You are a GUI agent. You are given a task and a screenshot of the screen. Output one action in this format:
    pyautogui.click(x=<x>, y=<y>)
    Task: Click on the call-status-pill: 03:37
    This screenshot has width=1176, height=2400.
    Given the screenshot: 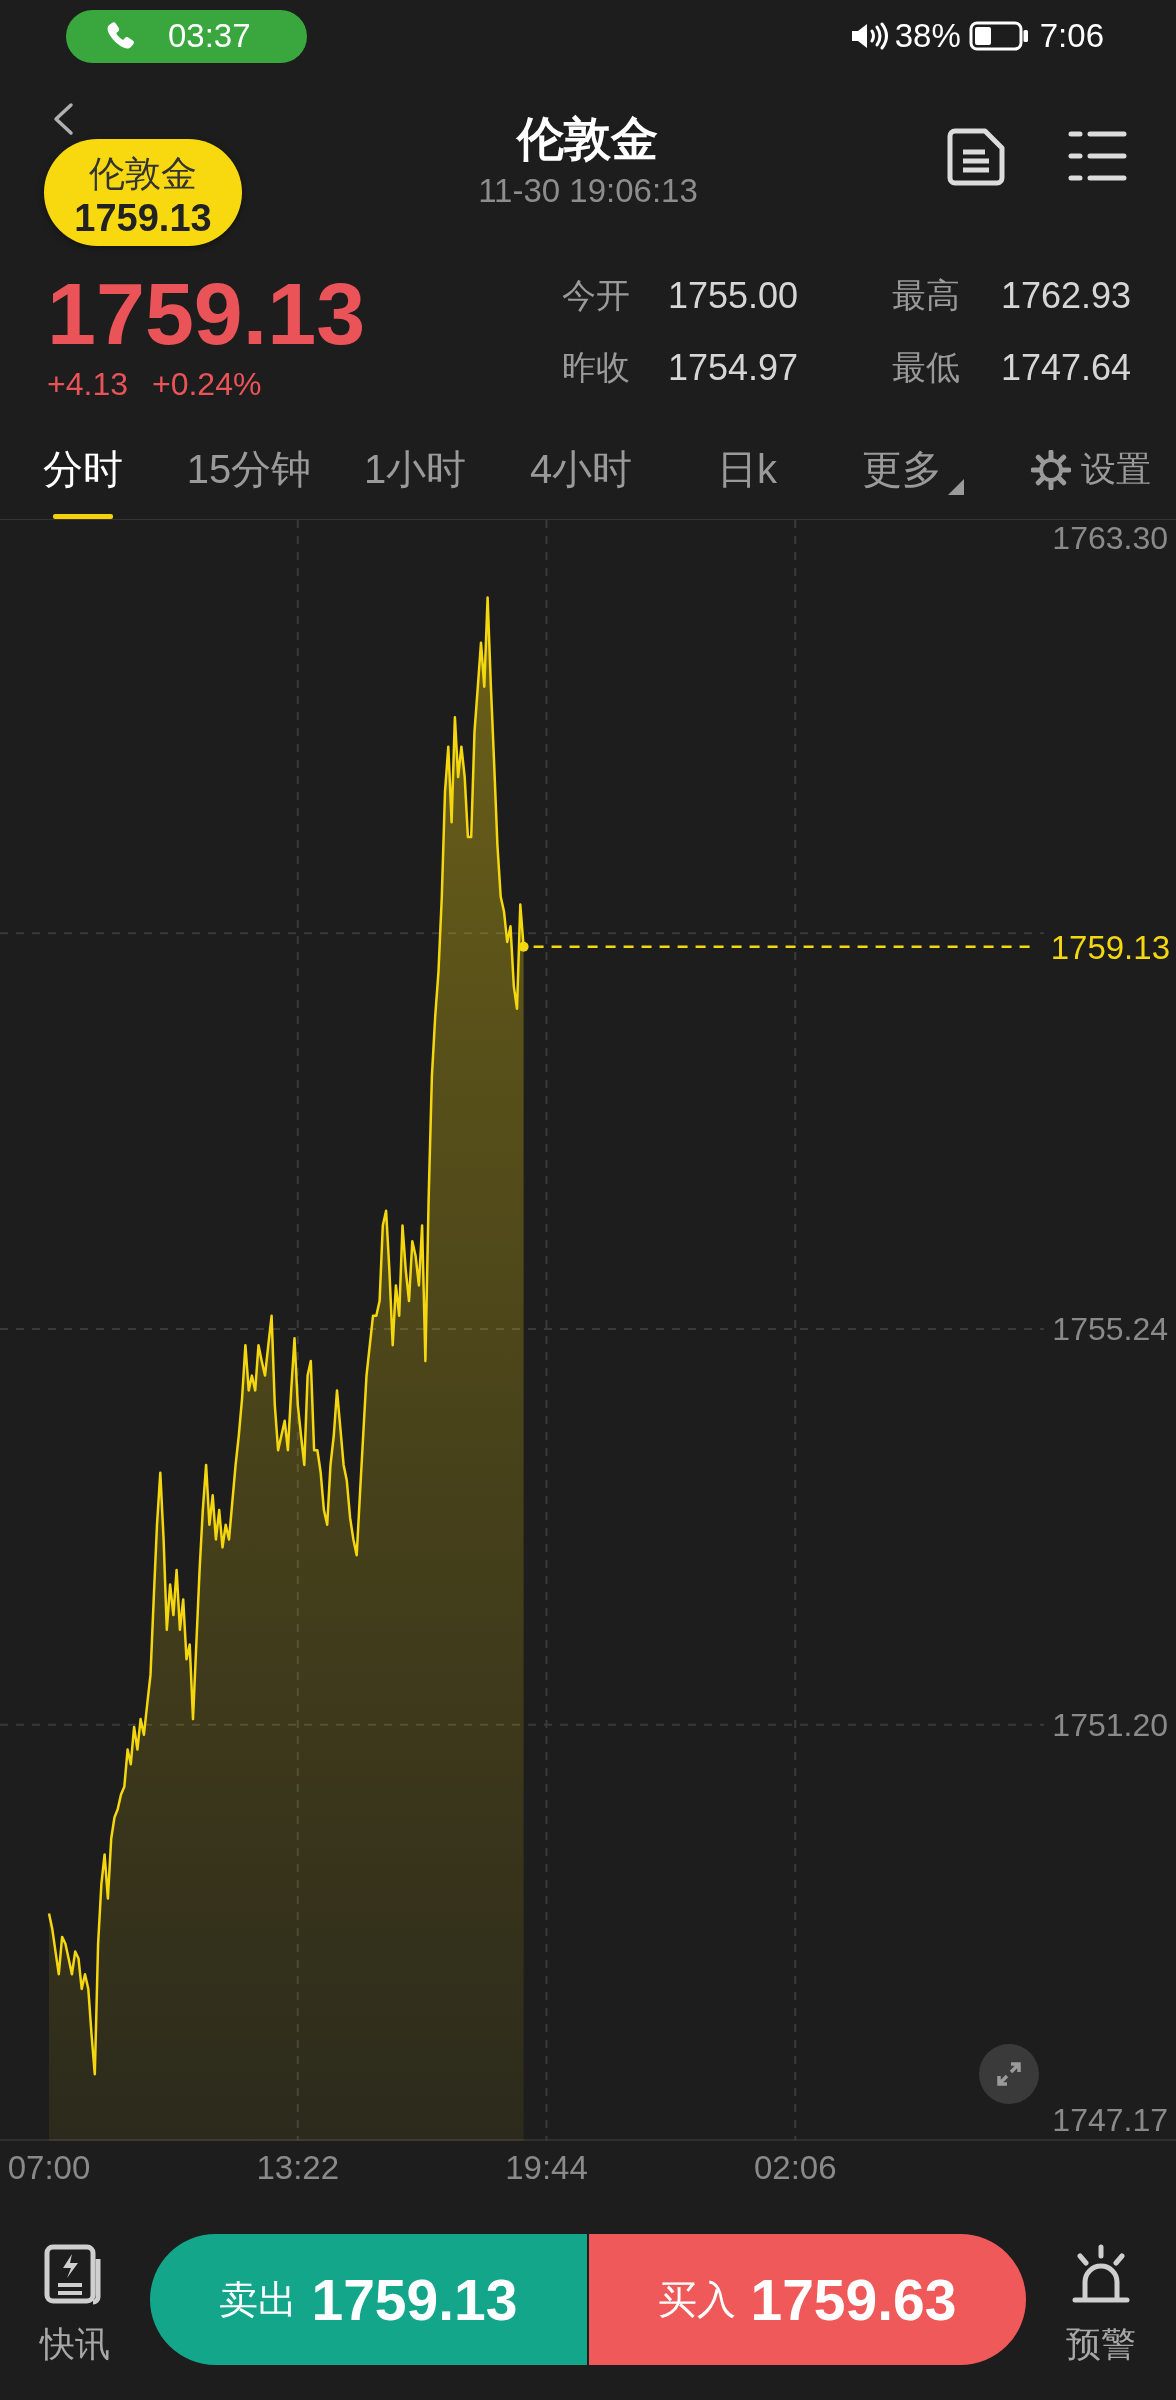 What is the action you would take?
    pyautogui.click(x=186, y=36)
    